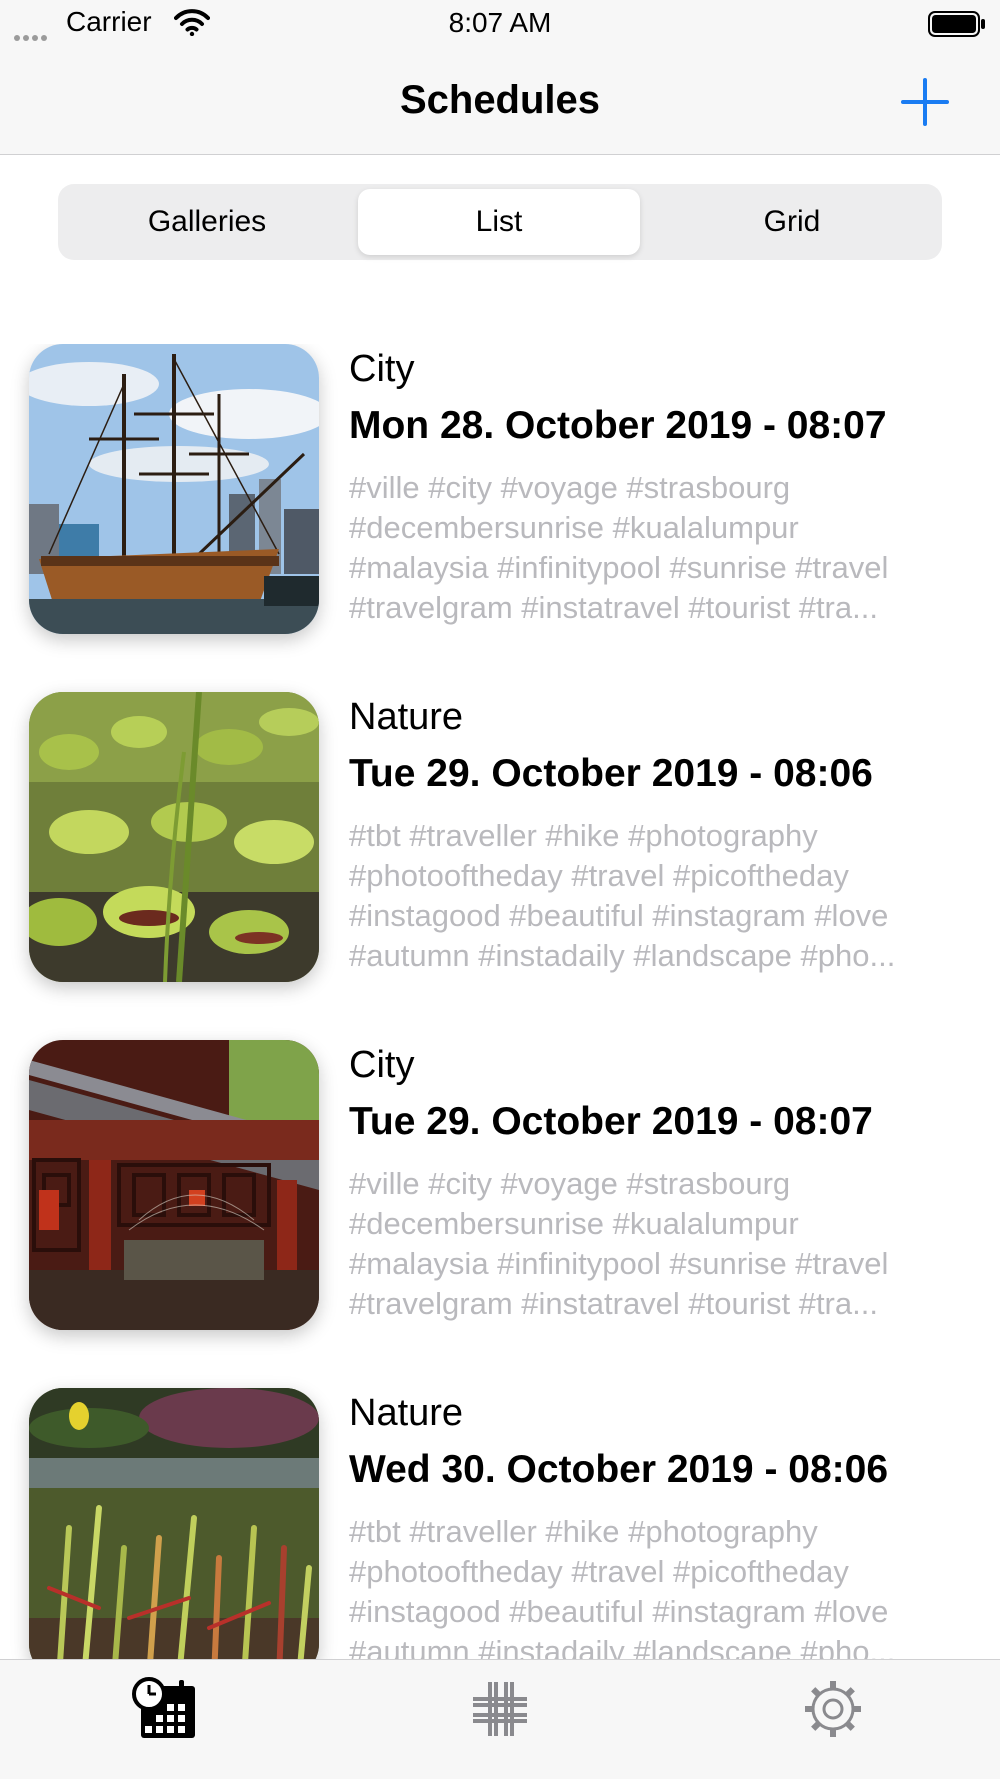 The image size is (1000, 1779). Describe the element at coordinates (207, 222) in the screenshot. I see `segment-galleries: Galleries` at that location.